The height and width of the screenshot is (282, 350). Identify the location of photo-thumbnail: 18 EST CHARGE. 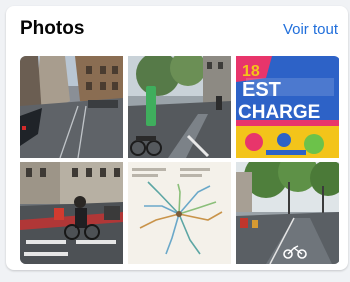
(287, 107).